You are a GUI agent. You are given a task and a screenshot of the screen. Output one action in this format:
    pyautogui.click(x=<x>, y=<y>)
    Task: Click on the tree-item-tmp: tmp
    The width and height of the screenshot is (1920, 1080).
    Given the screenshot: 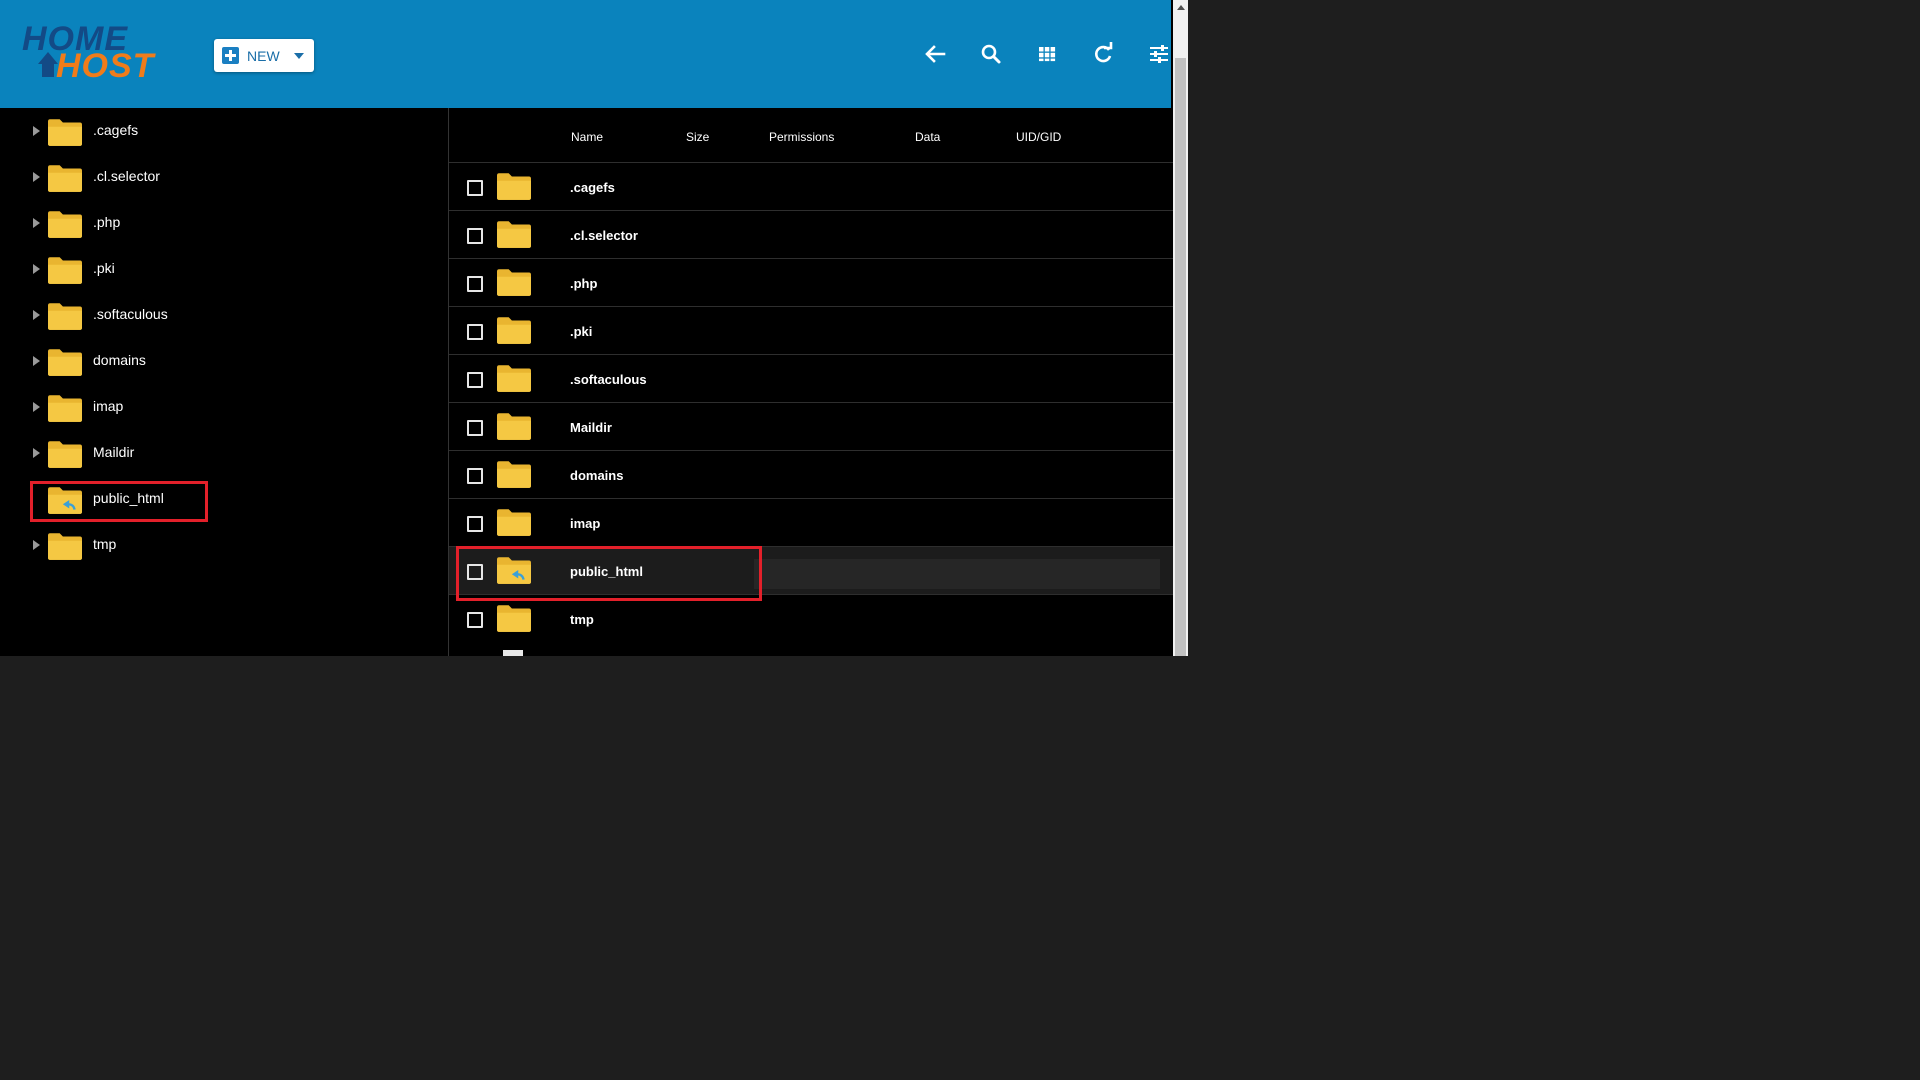 What is the action you would take?
    pyautogui.click(x=220, y=544)
    